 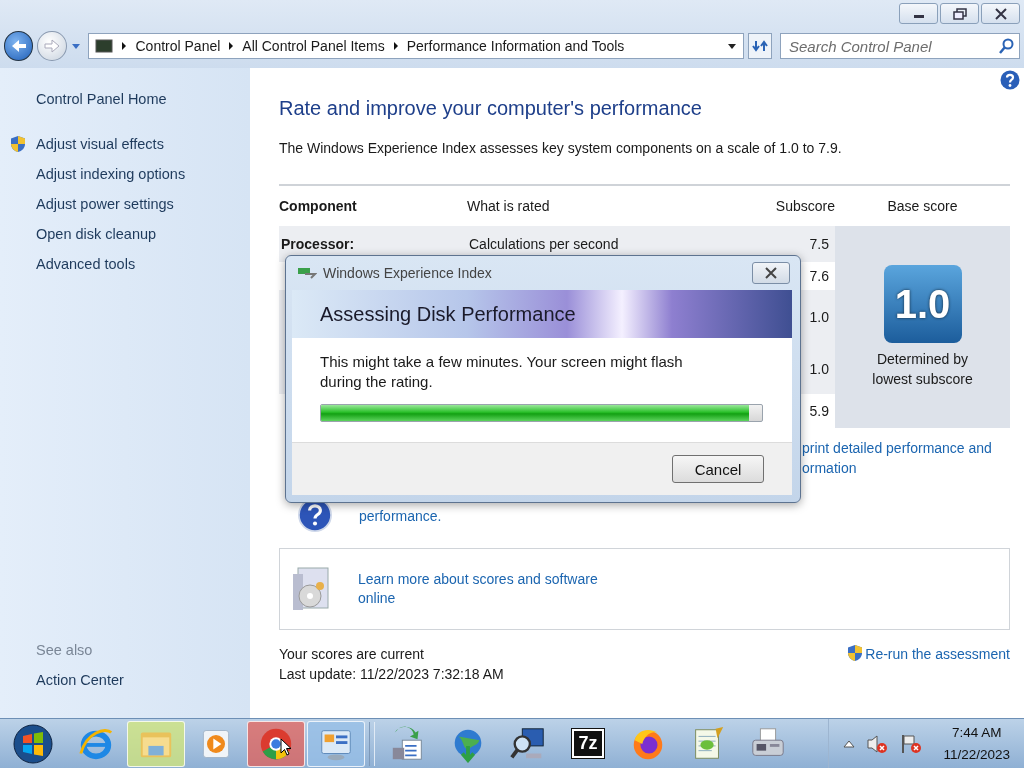 I want to click on restore-icon, so click(x=959, y=13).